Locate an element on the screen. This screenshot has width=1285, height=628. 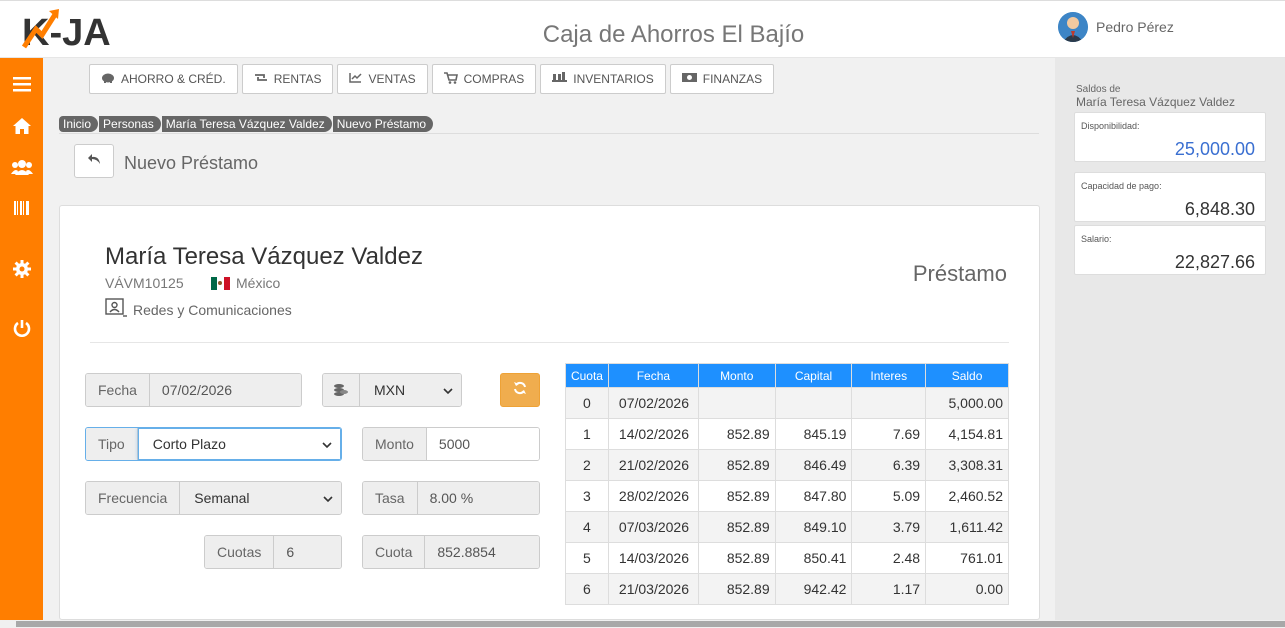
occupation-text: Redes y Comunicaciones is located at coordinates (212, 309).